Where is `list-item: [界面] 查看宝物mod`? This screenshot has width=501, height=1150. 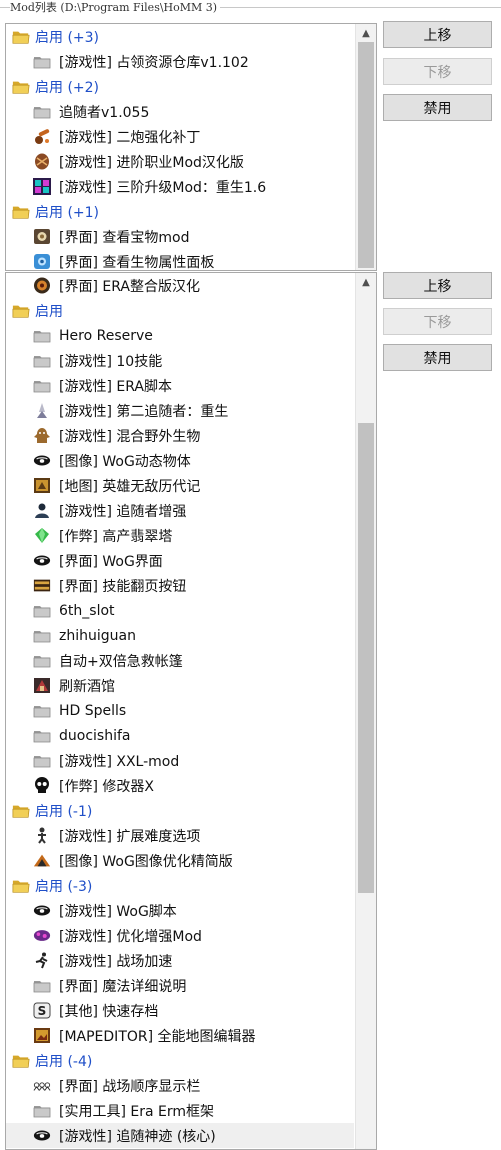
list-item: [界面] 查看宝物mod is located at coordinates (180, 236).